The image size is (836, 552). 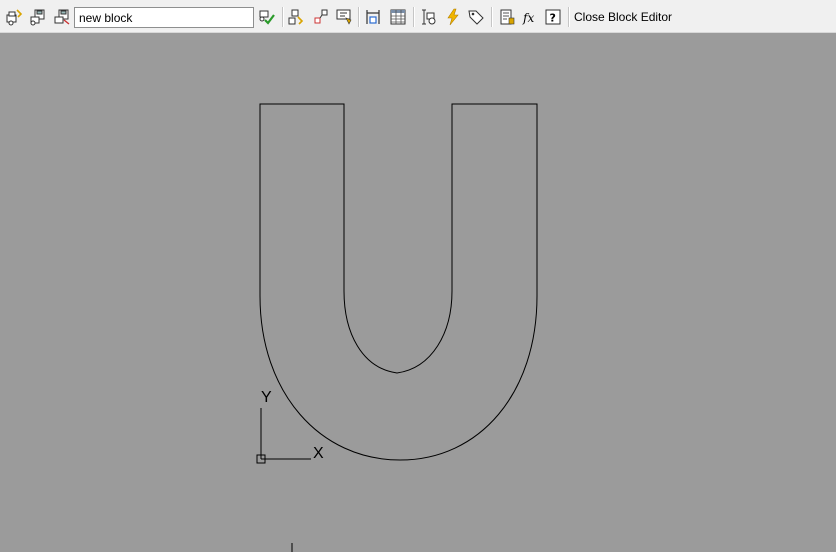 What do you see at coordinates (283, 436) in the screenshot?
I see `ucs-icon` at bounding box center [283, 436].